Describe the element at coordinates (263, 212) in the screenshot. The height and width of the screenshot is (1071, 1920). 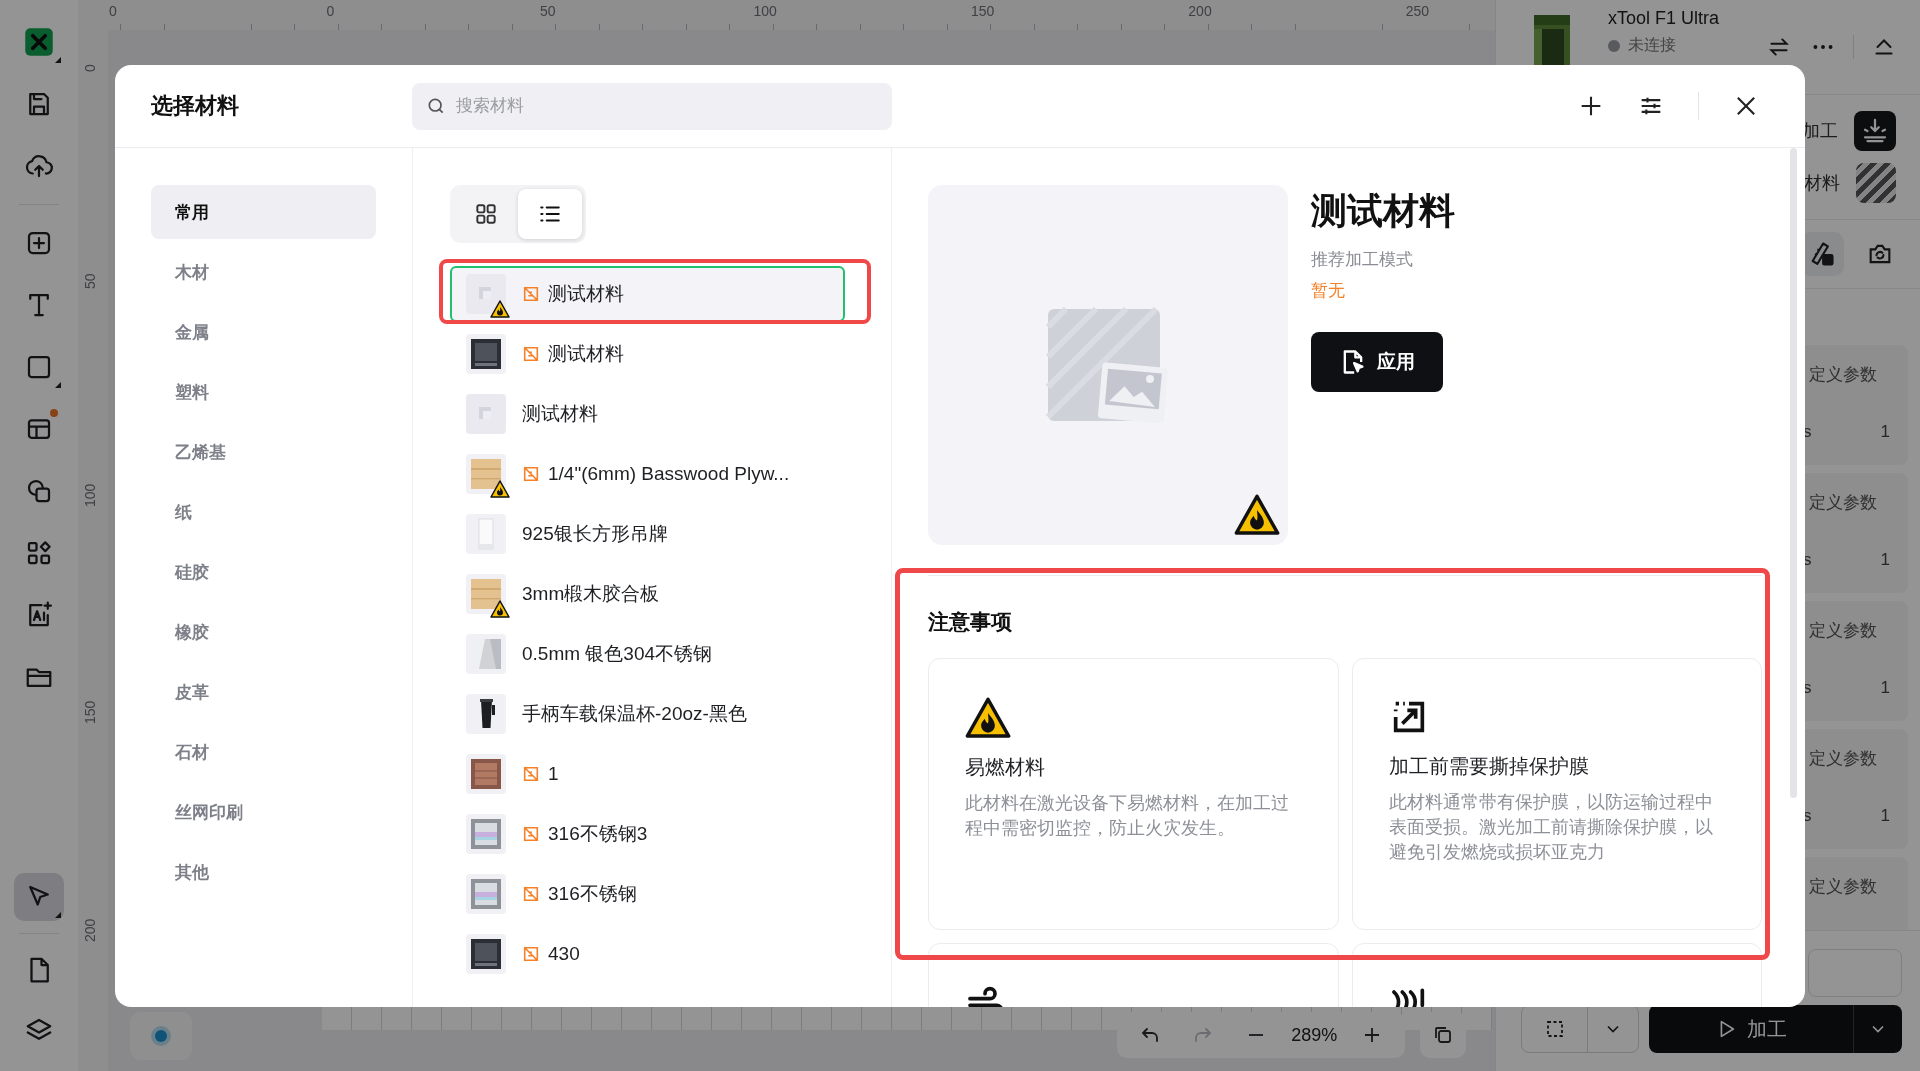
I see `category-item: 常用` at that location.